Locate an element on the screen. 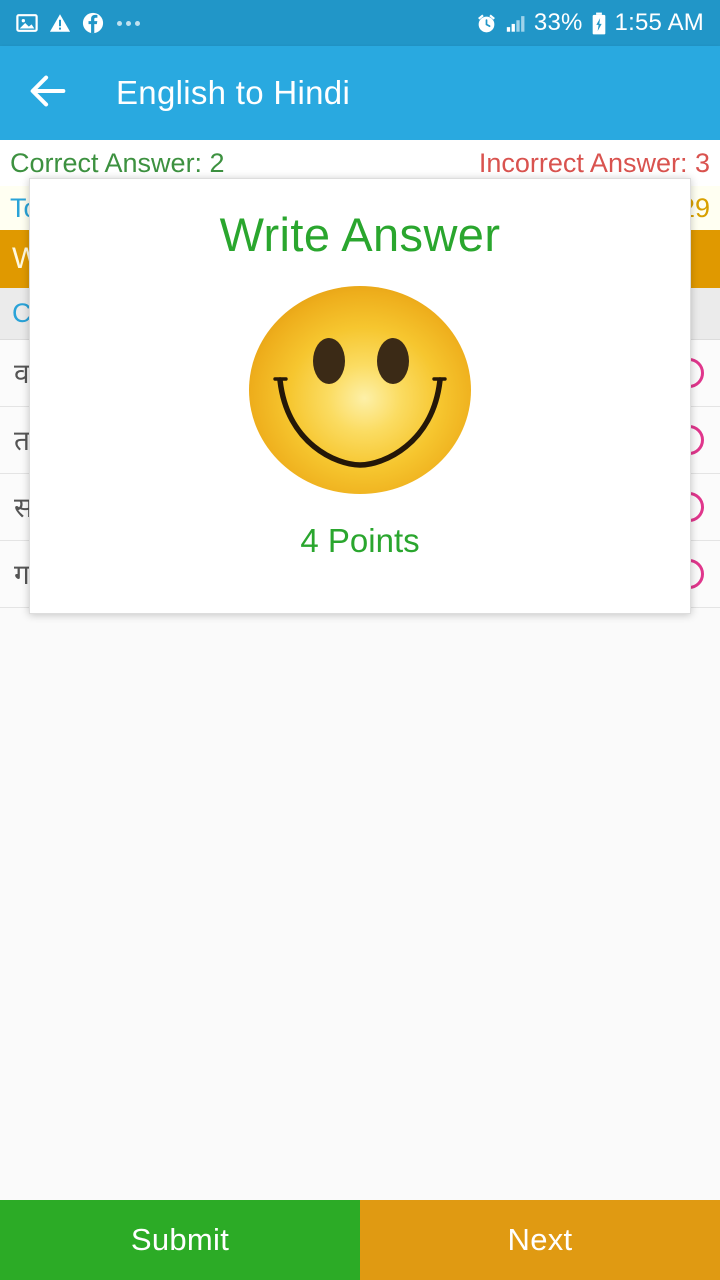 This screenshot has width=720, height=1280. warning-icon is located at coordinates (60, 23).